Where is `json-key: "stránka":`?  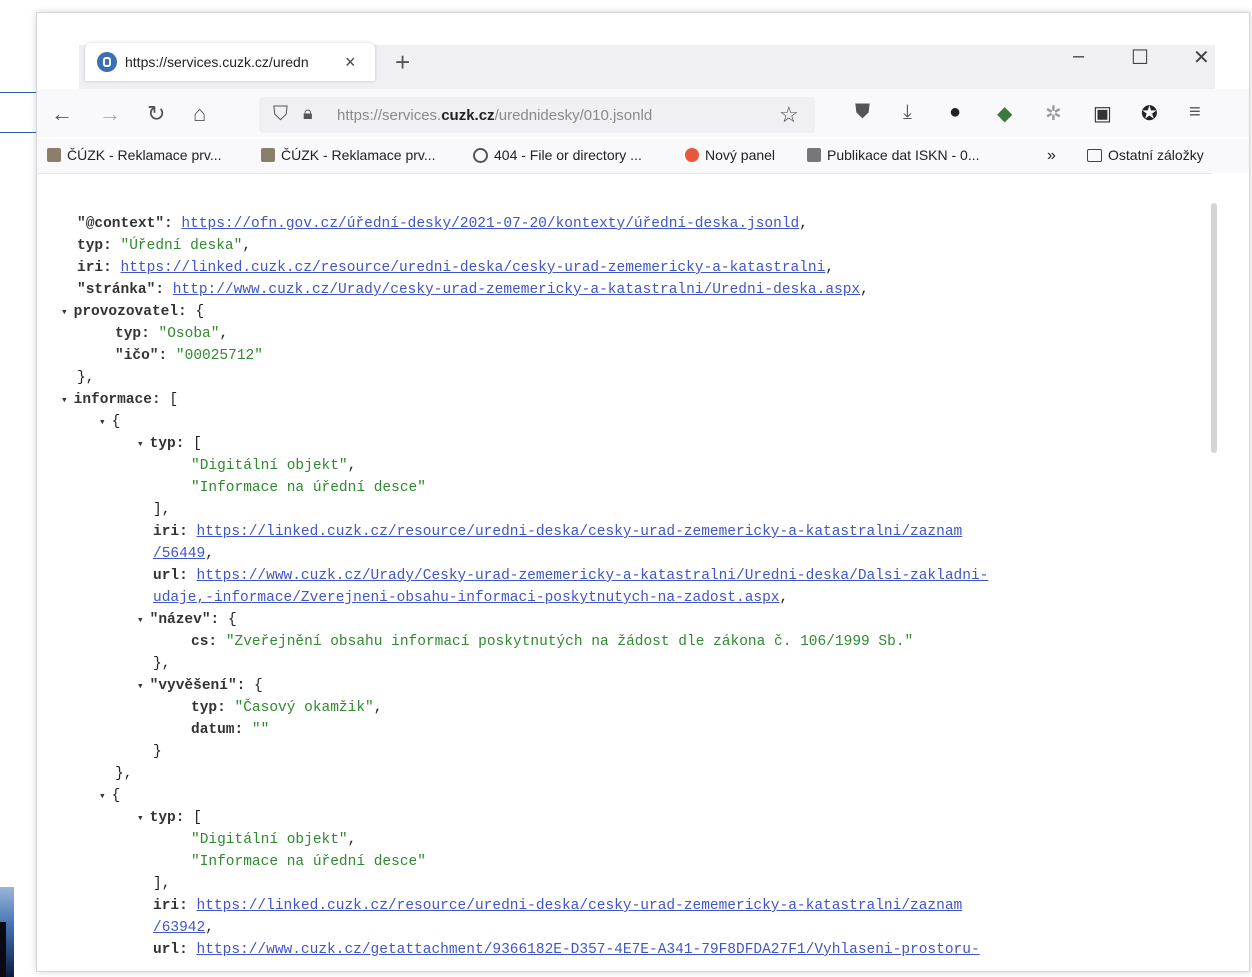
json-key: "stránka": is located at coordinates (121, 290).